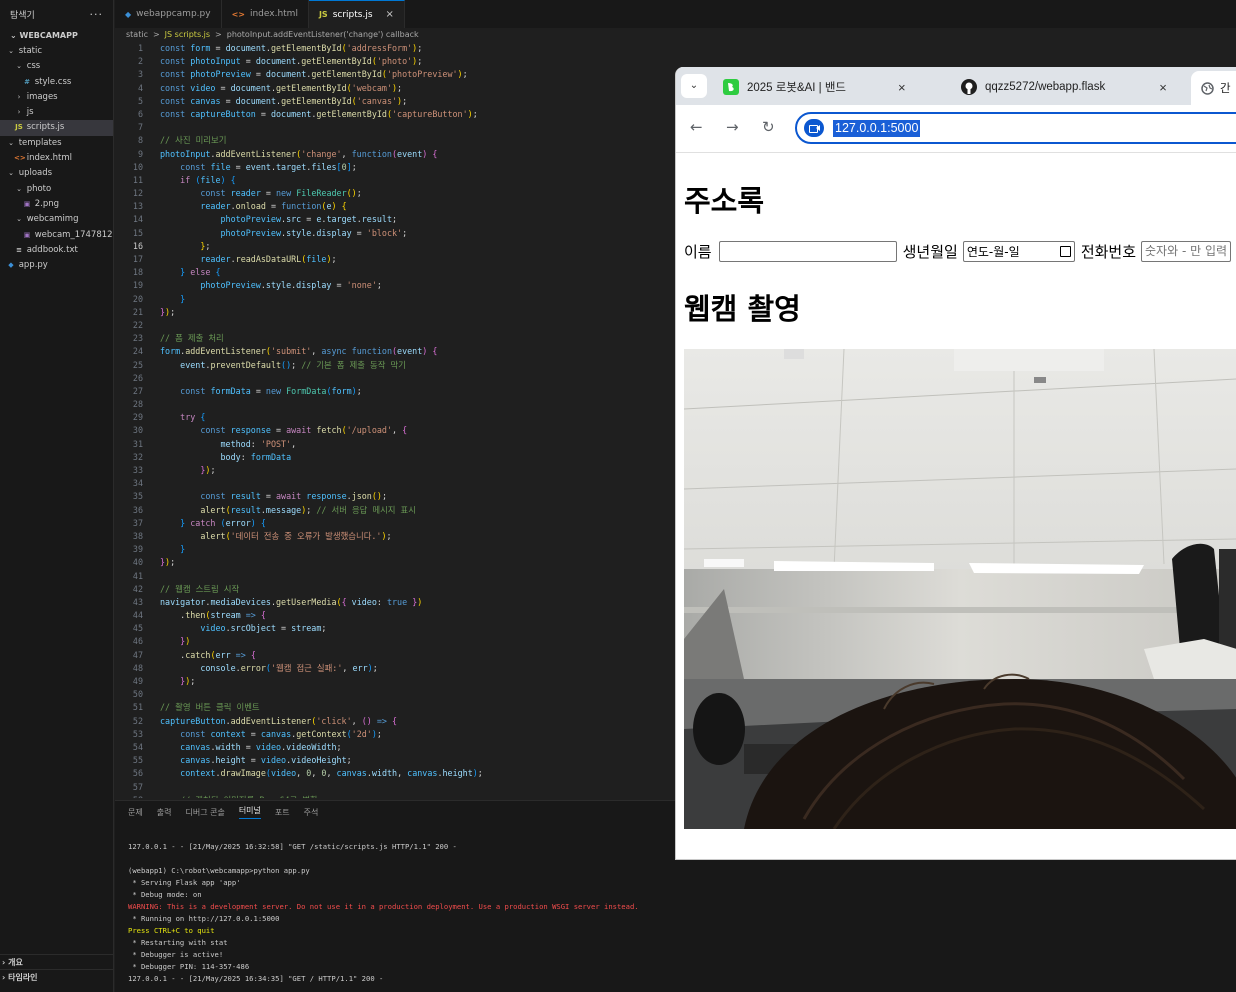 This screenshot has height=992, width=1236. What do you see at coordinates (694, 86) in the screenshot?
I see `tab-search-chevron-icon: ⌄` at bounding box center [694, 86].